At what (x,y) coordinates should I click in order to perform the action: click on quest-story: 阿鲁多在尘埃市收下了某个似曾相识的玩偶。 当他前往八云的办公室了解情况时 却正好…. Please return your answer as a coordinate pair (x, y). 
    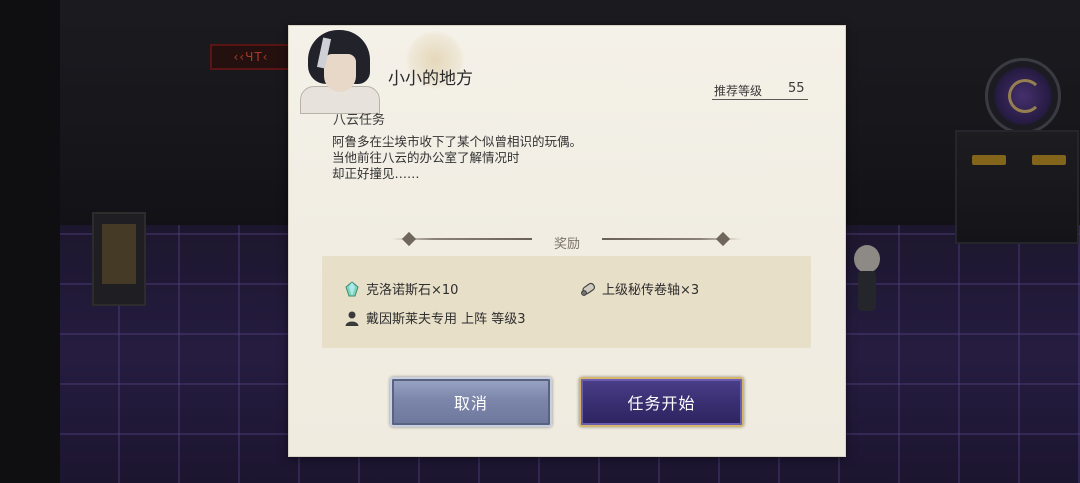
    Looking at the image, I should click on (457, 158).